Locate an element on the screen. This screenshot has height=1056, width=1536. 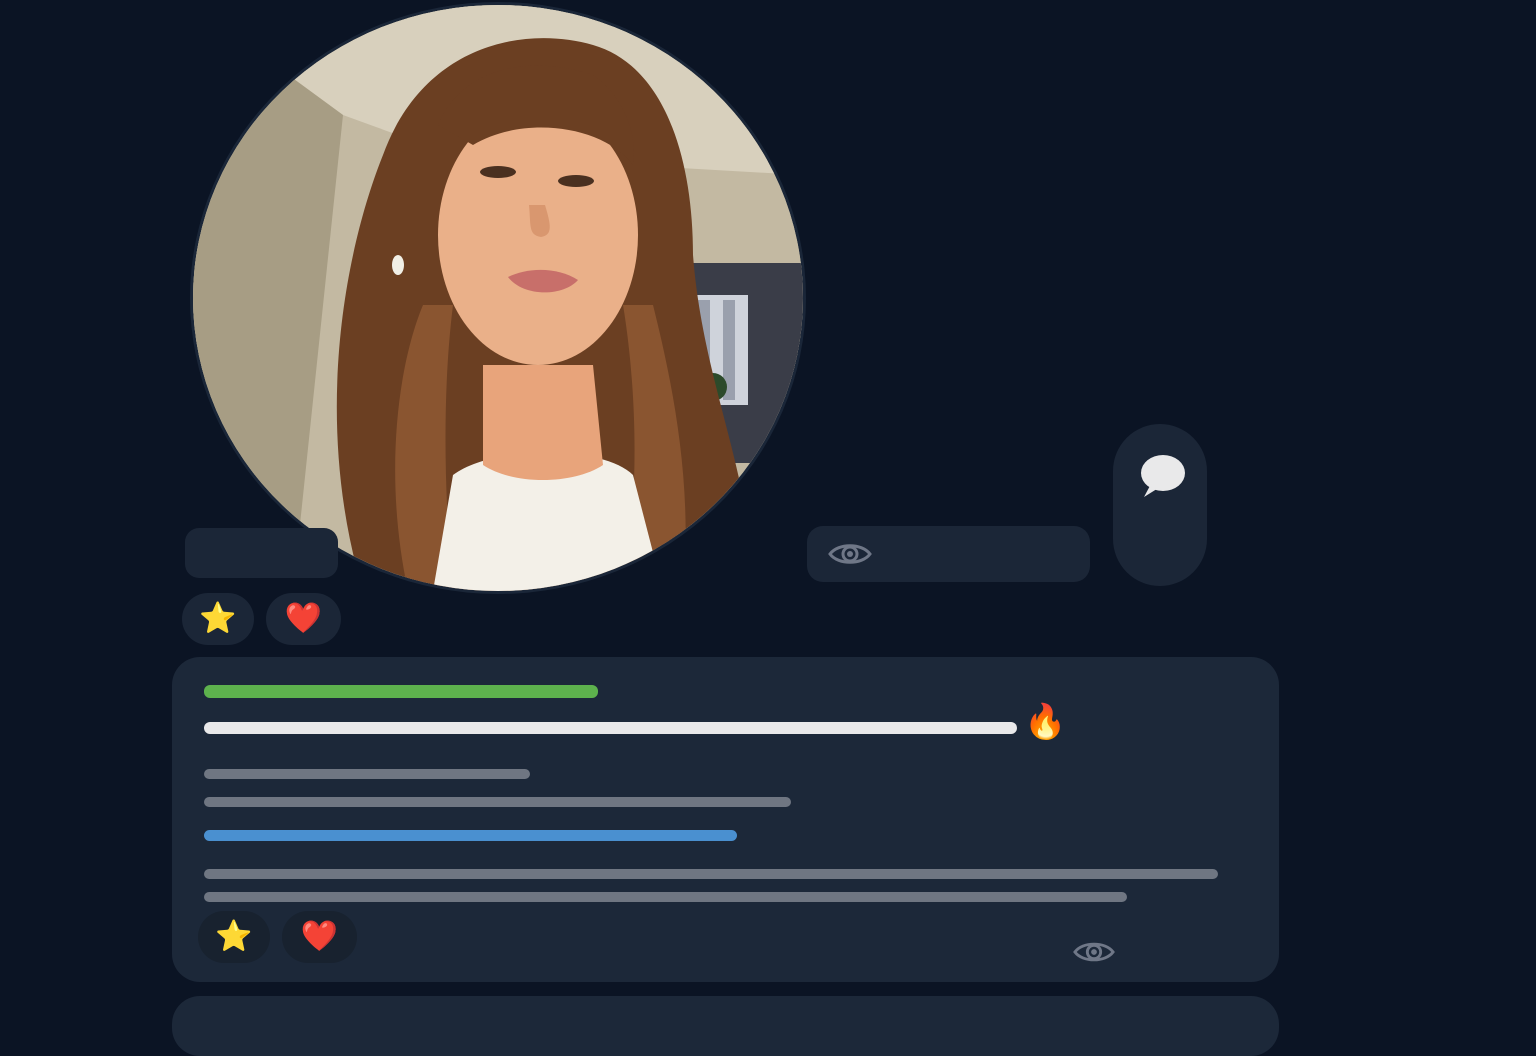
speech-bubble-icon is located at coordinates (1163, 476).